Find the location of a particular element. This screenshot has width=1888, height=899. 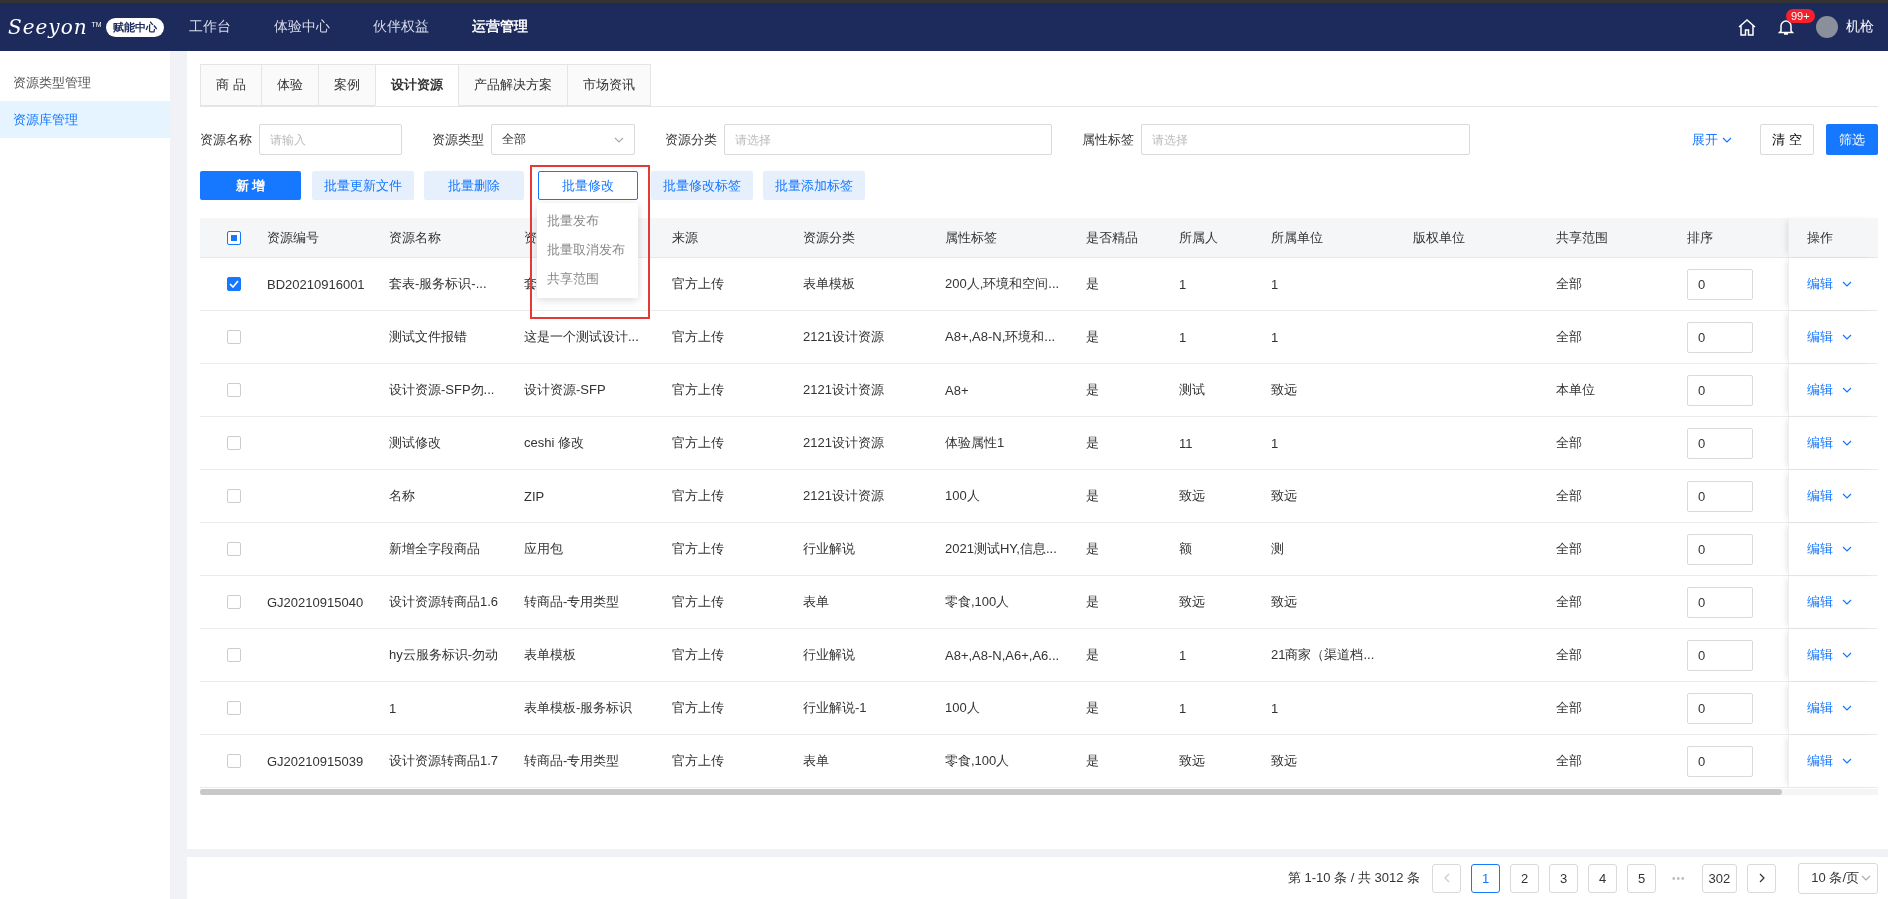

scrollbar is located at coordinates (991, 792).